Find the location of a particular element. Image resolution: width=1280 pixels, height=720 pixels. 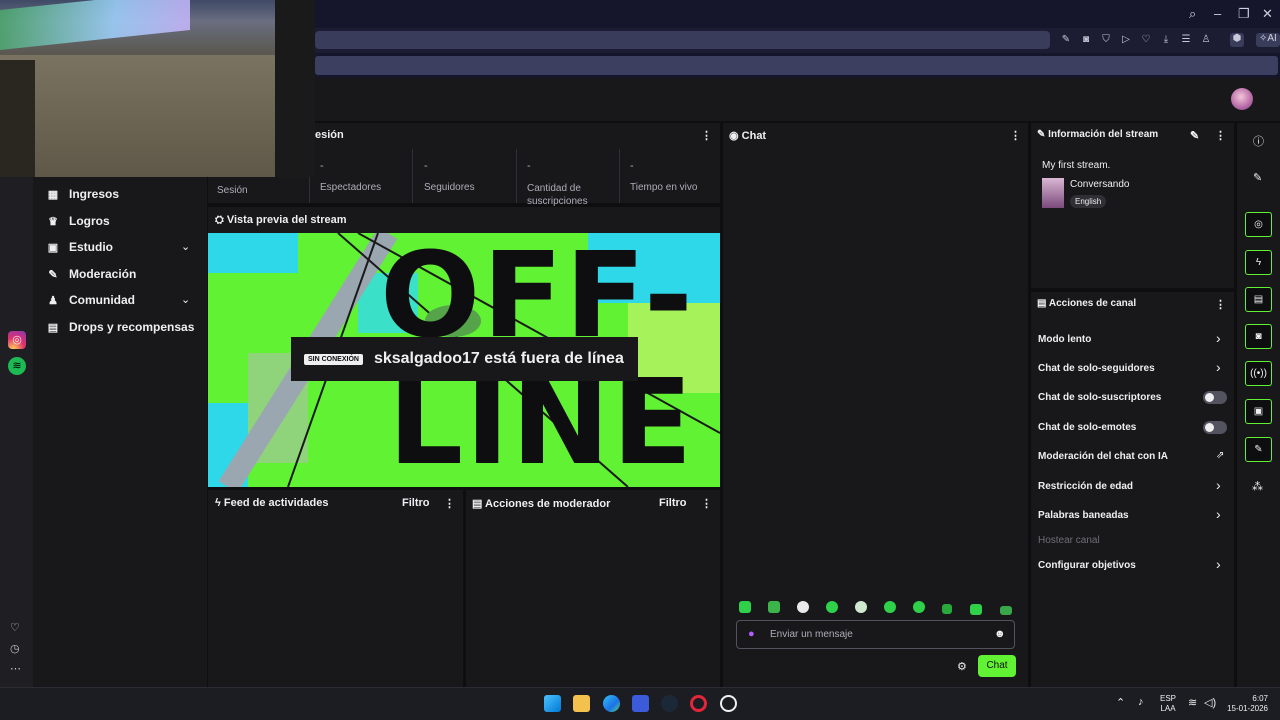

language-indicator: ESP LAA is located at coordinates (1168, 704).